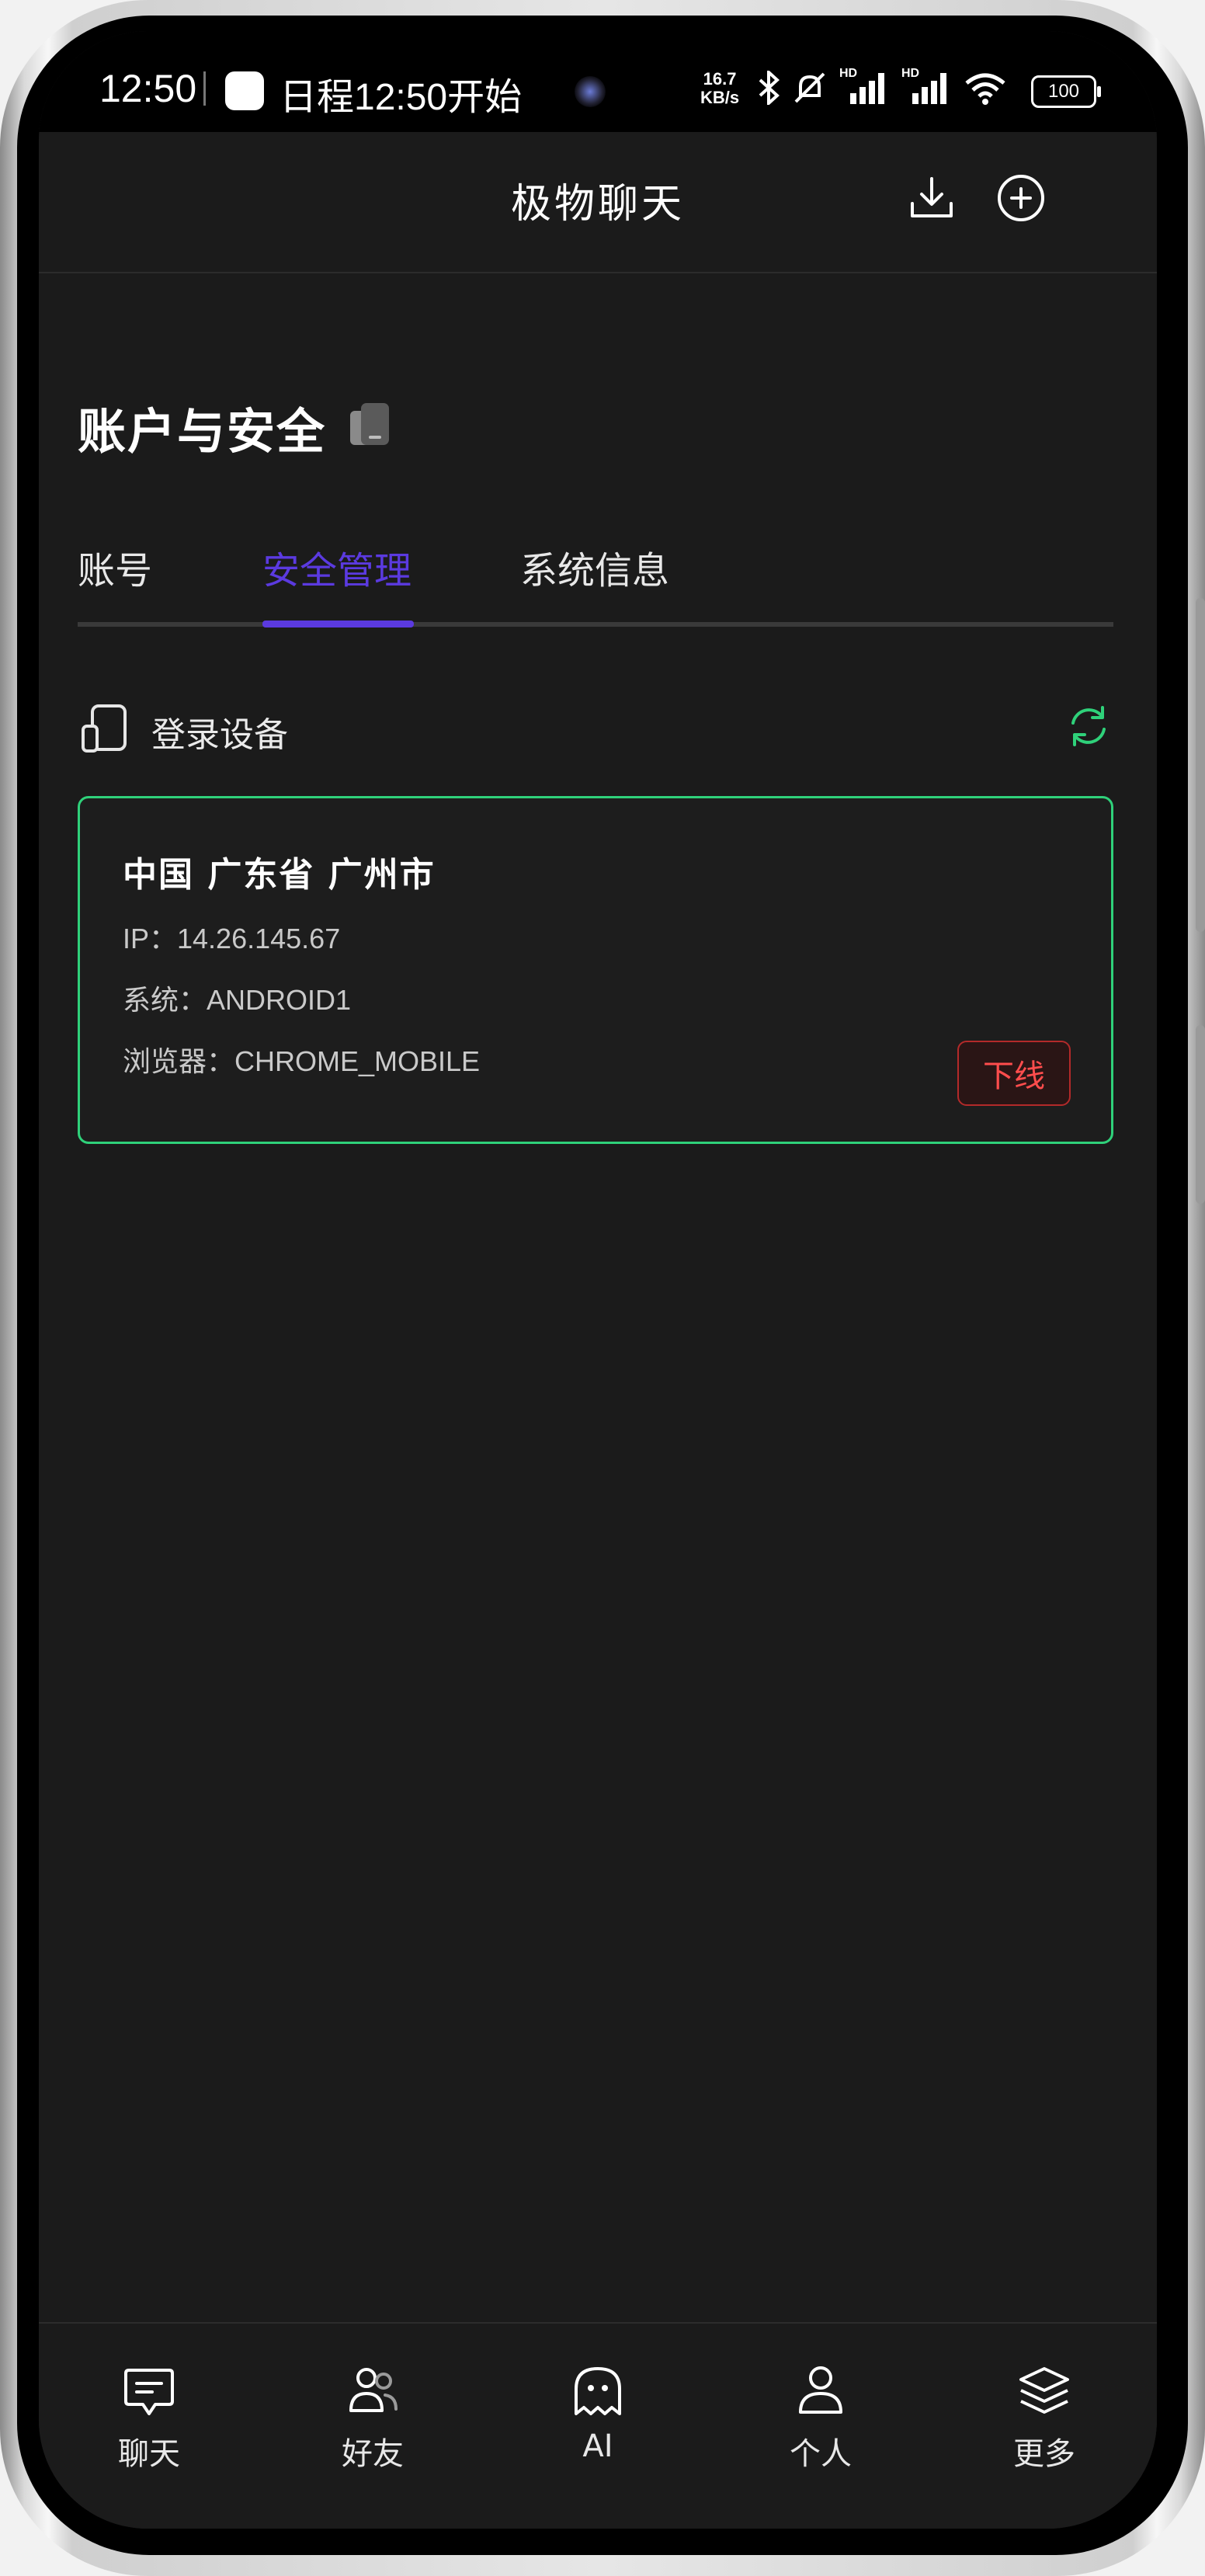  Describe the element at coordinates (770, 88) in the screenshot. I see `bluetooth-icon` at that location.